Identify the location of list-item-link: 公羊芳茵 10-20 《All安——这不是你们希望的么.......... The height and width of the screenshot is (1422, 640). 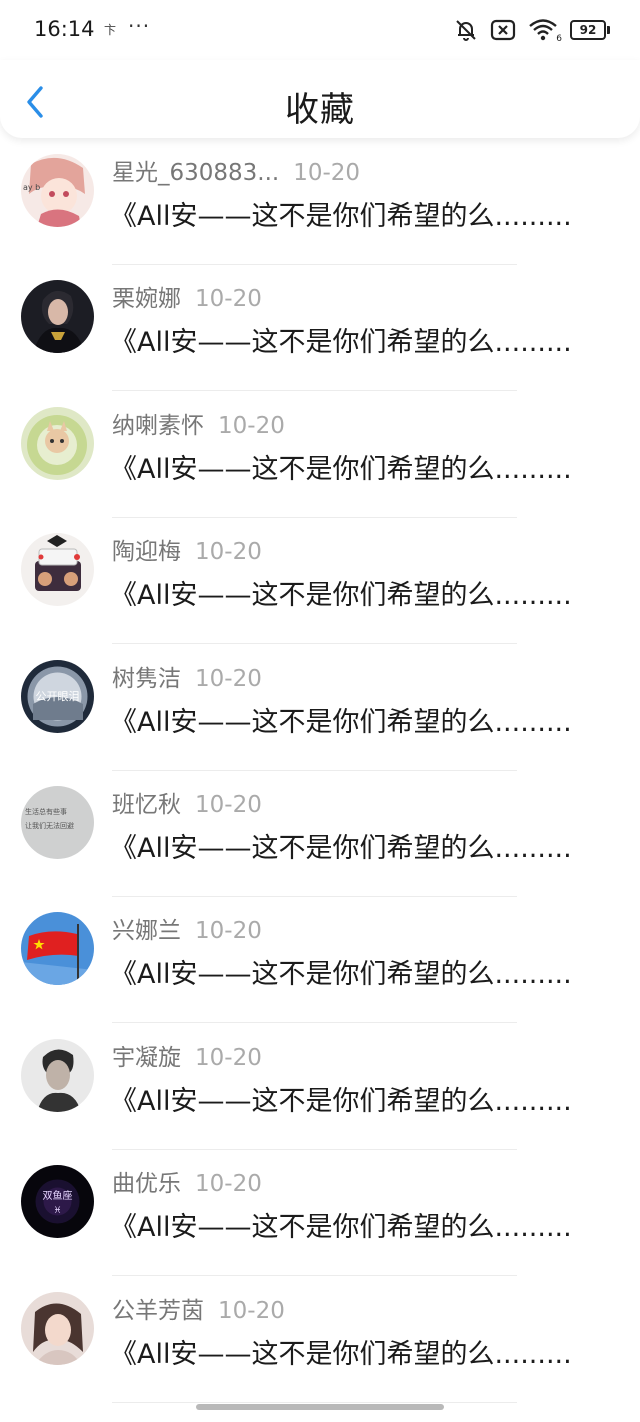
(320, 1339).